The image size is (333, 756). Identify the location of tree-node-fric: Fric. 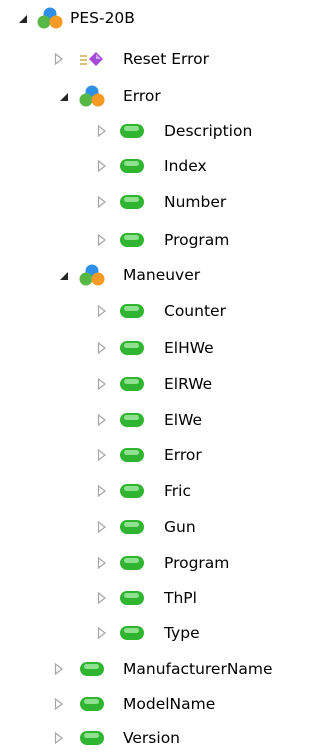
(166, 491).